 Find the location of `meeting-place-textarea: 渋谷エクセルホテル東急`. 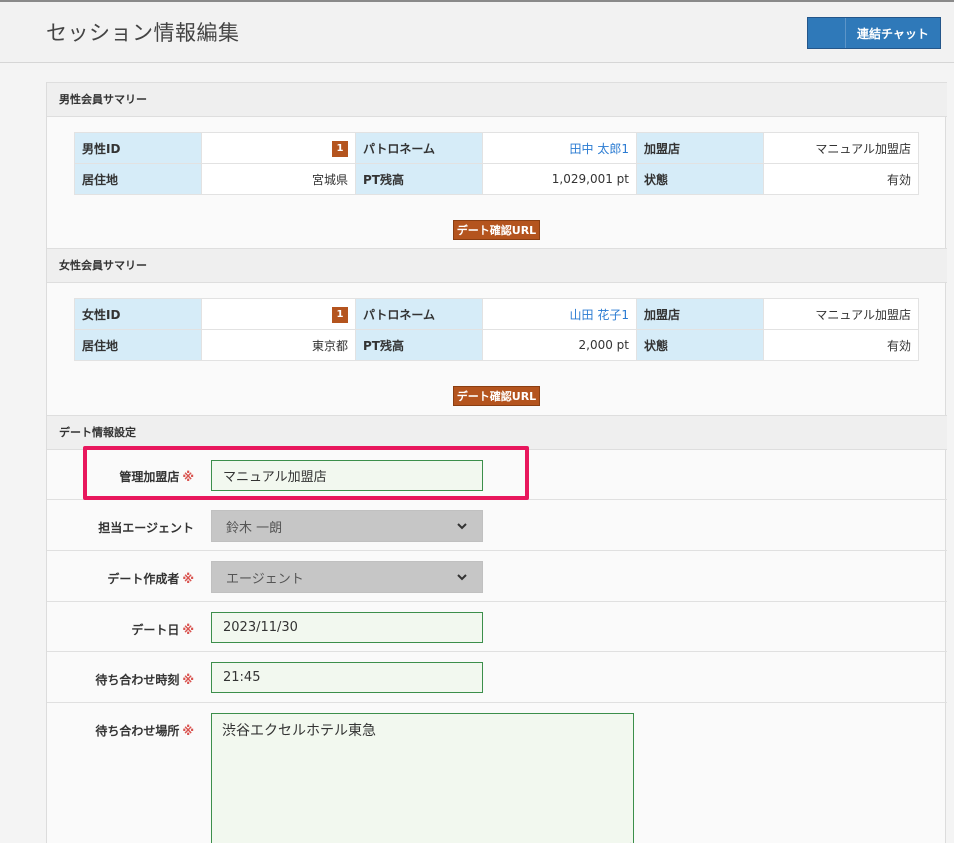

meeting-place-textarea: 渋谷エクセルホテル東急 is located at coordinates (422, 778).